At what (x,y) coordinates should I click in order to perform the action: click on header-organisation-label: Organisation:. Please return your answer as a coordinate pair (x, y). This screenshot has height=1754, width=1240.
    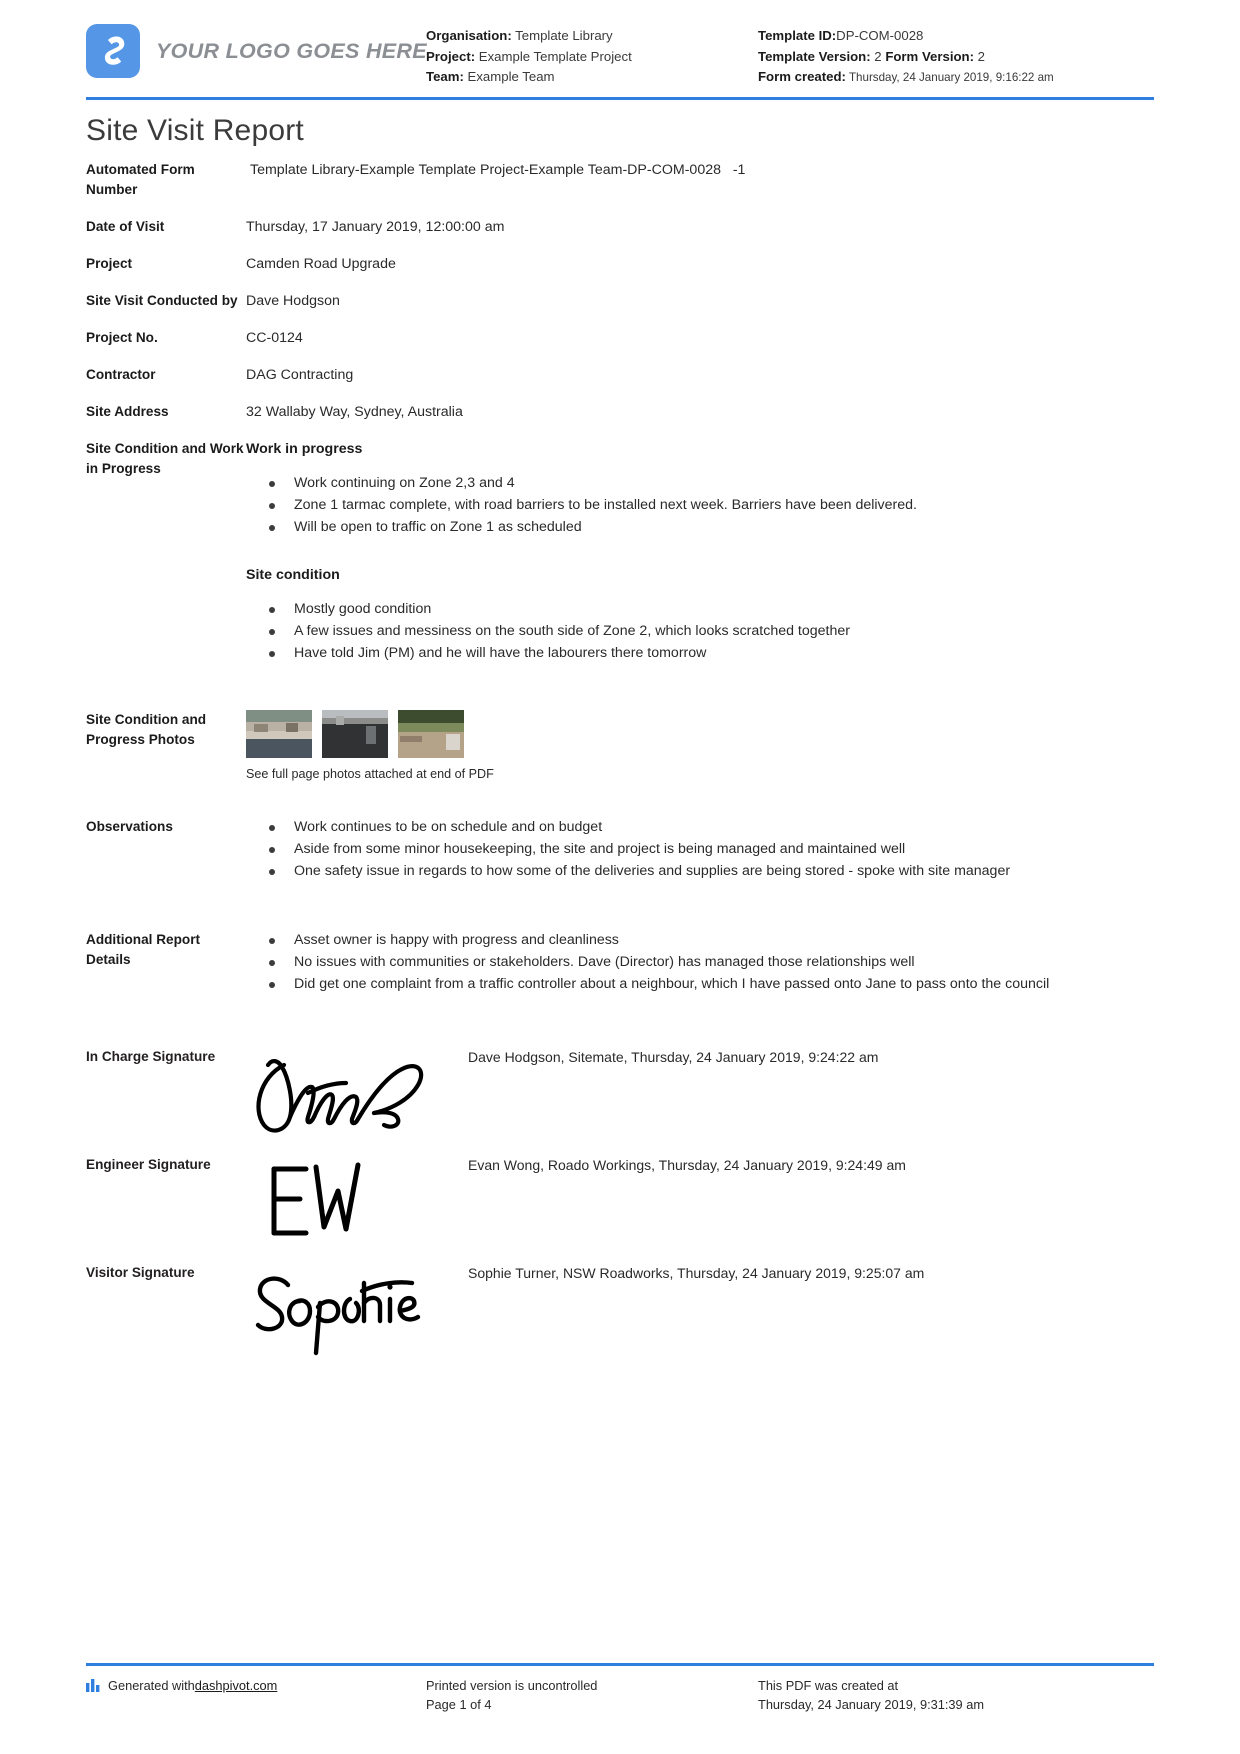
    Looking at the image, I should click on (469, 35).